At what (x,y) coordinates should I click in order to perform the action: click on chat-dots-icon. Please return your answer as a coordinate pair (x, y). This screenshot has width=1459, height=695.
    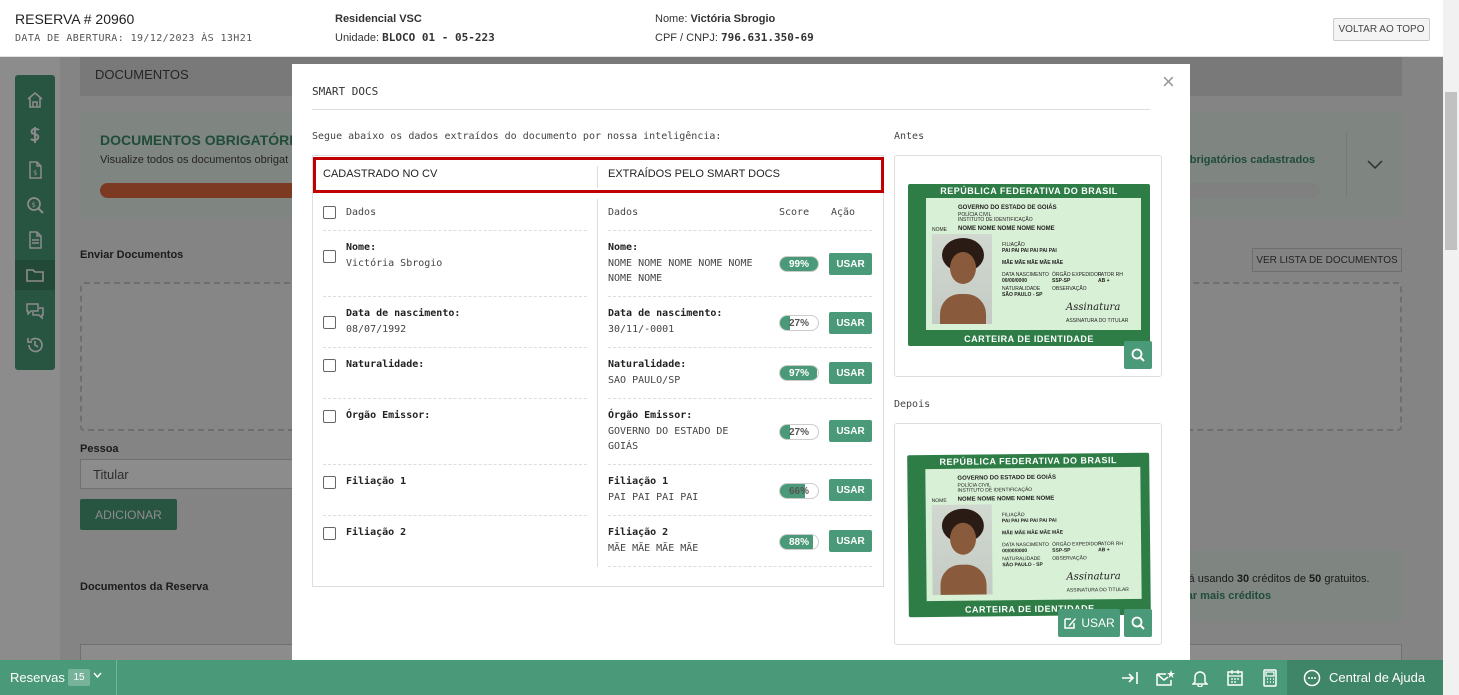
    Looking at the image, I should click on (1312, 677).